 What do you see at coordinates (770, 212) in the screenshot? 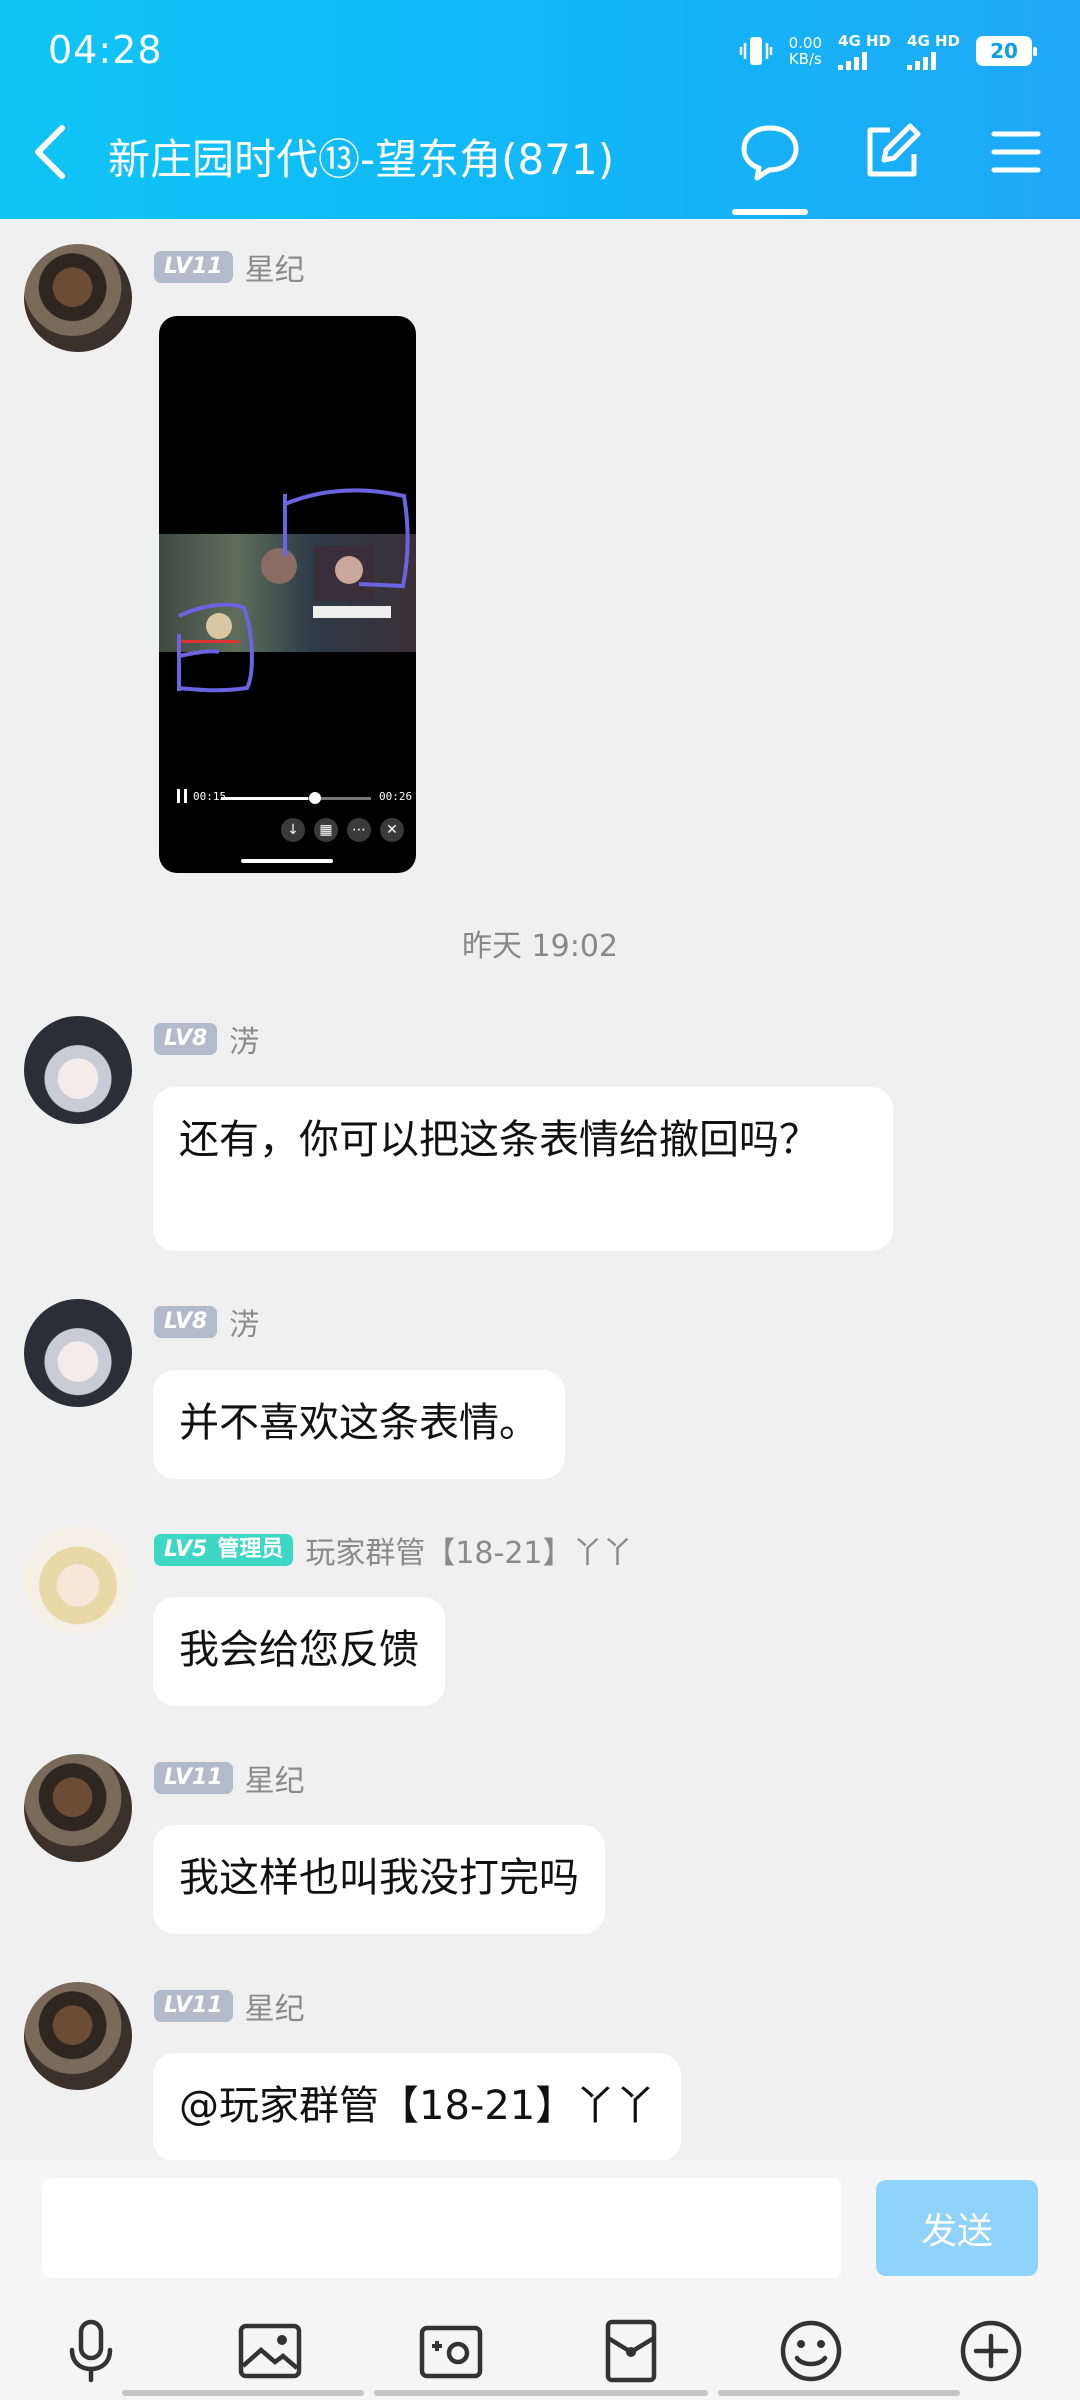
I see `tab-indicator` at bounding box center [770, 212].